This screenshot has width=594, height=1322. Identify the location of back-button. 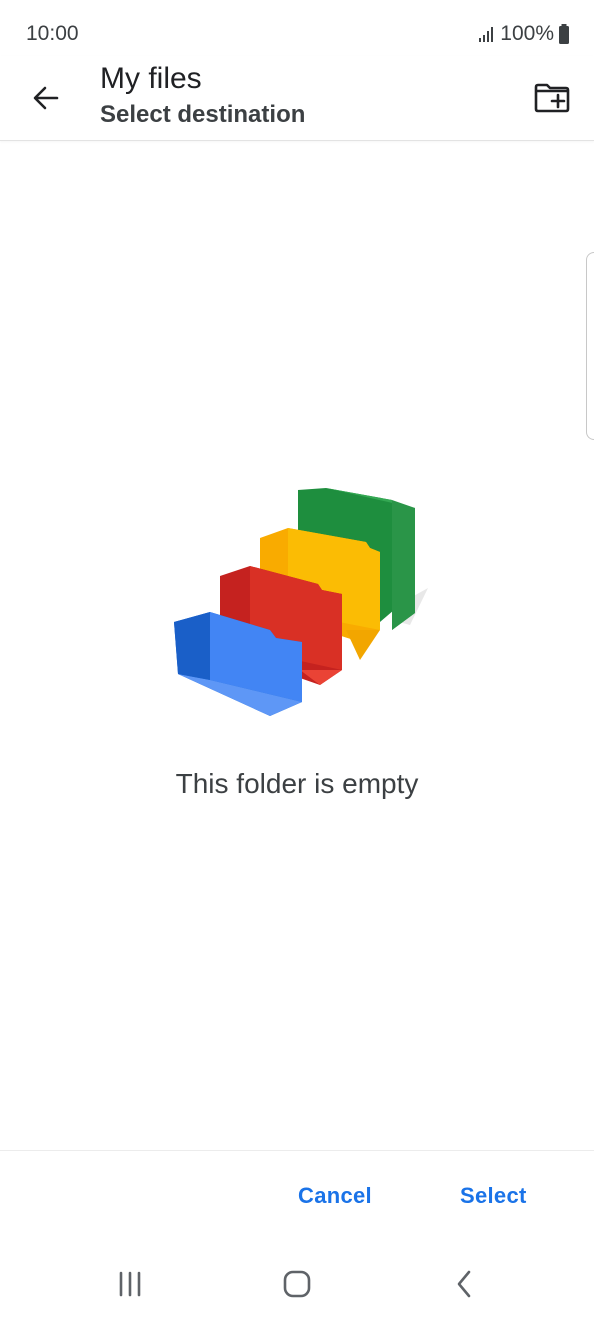
(46, 98).